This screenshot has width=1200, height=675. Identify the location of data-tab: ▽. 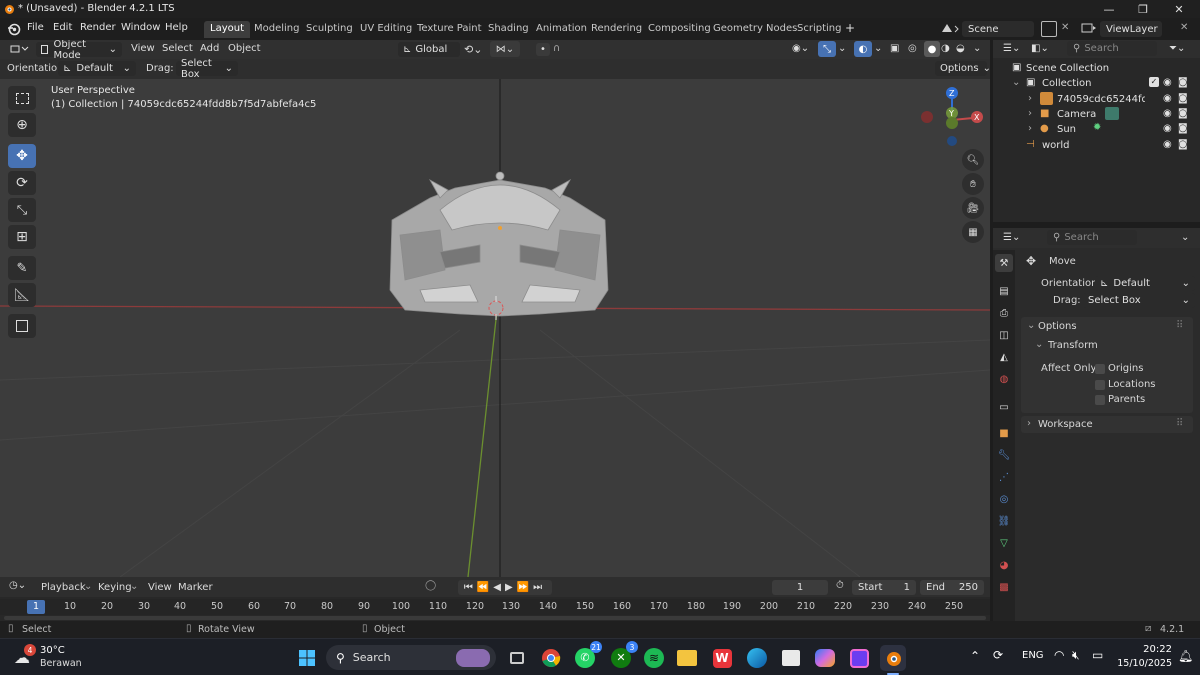
(1004, 543).